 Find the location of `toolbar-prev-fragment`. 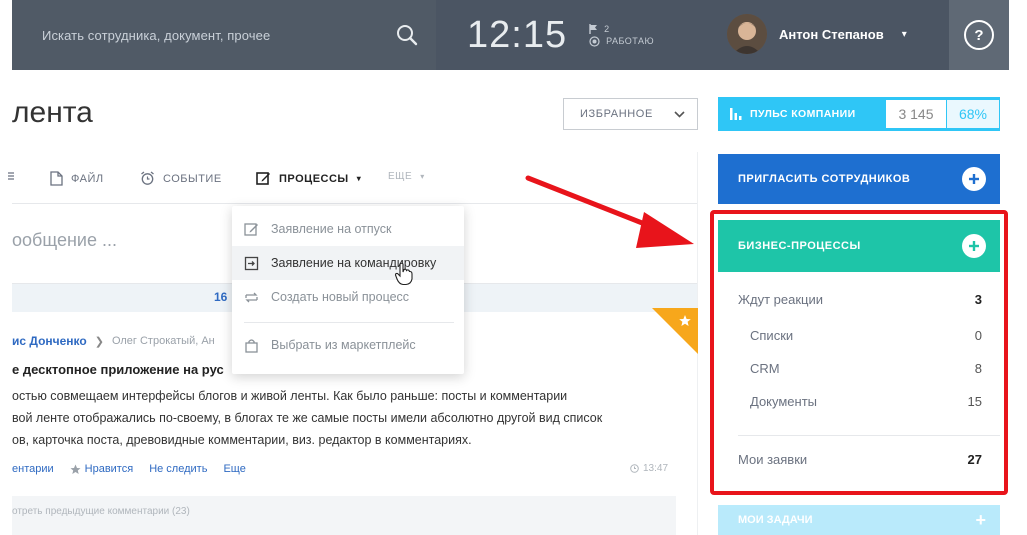

toolbar-prev-fragment is located at coordinates (11, 176).